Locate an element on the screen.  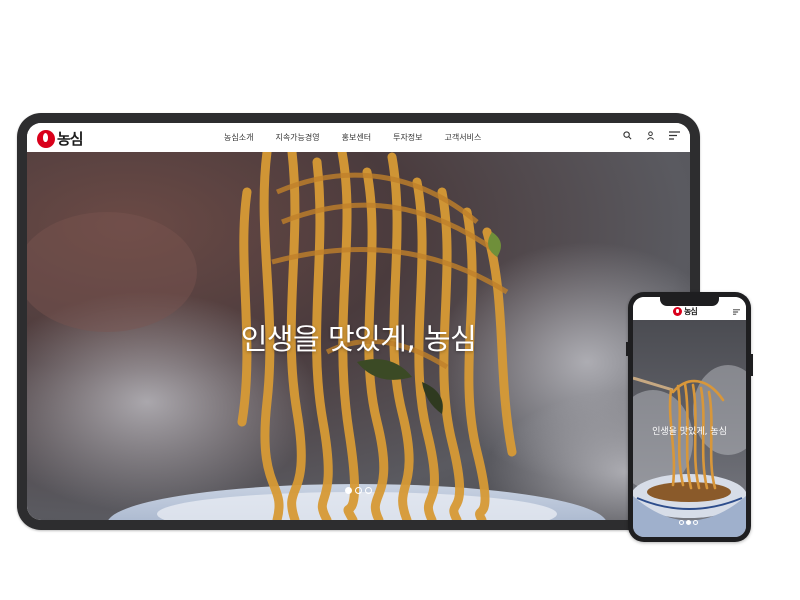
brand-name: 농심 is located at coordinates (70, 139).